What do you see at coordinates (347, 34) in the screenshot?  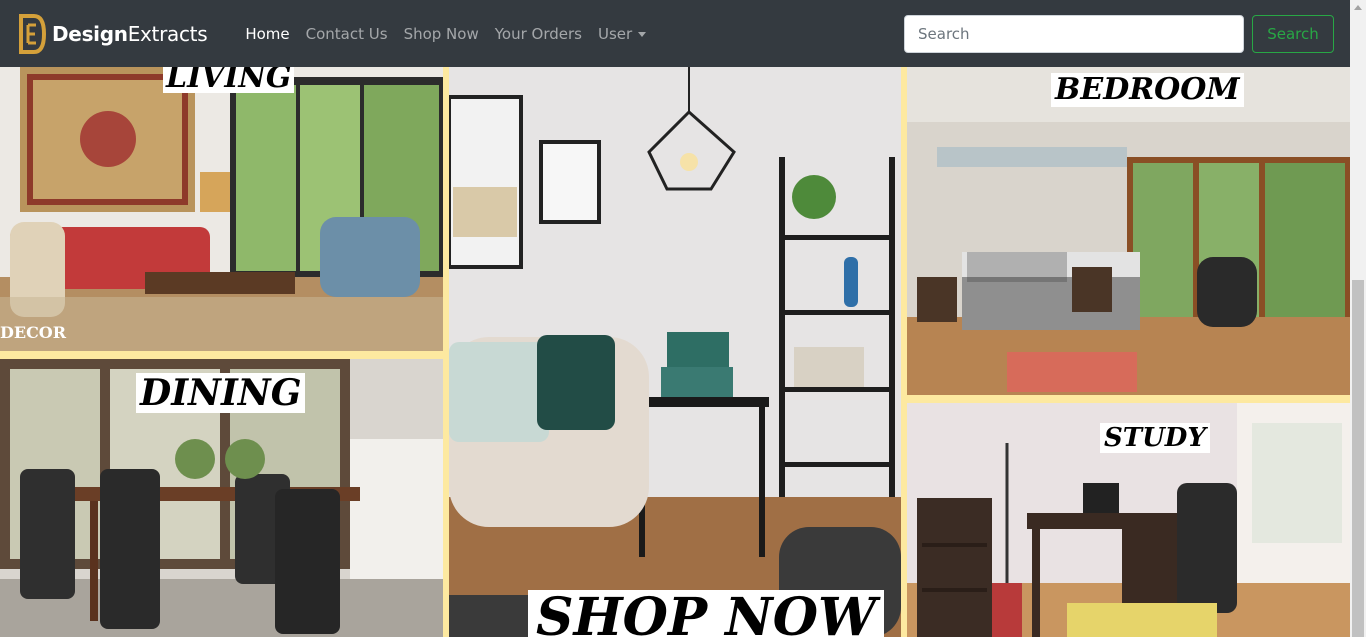 I see `nav-contact-link: Contact Us` at bounding box center [347, 34].